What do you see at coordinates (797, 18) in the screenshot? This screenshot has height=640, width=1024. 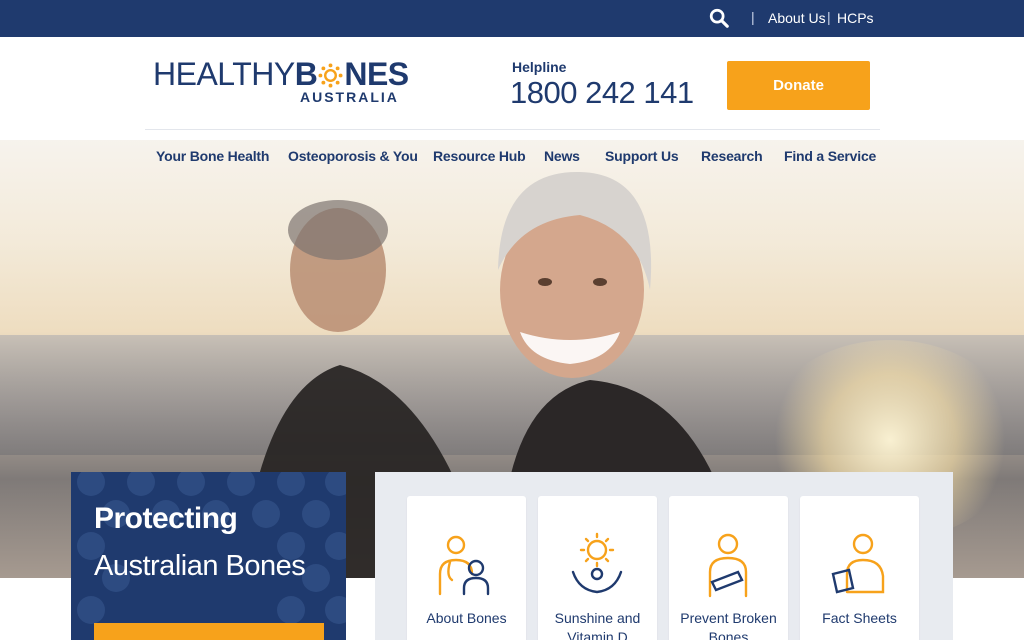 I see `about-us-link: About Us` at bounding box center [797, 18].